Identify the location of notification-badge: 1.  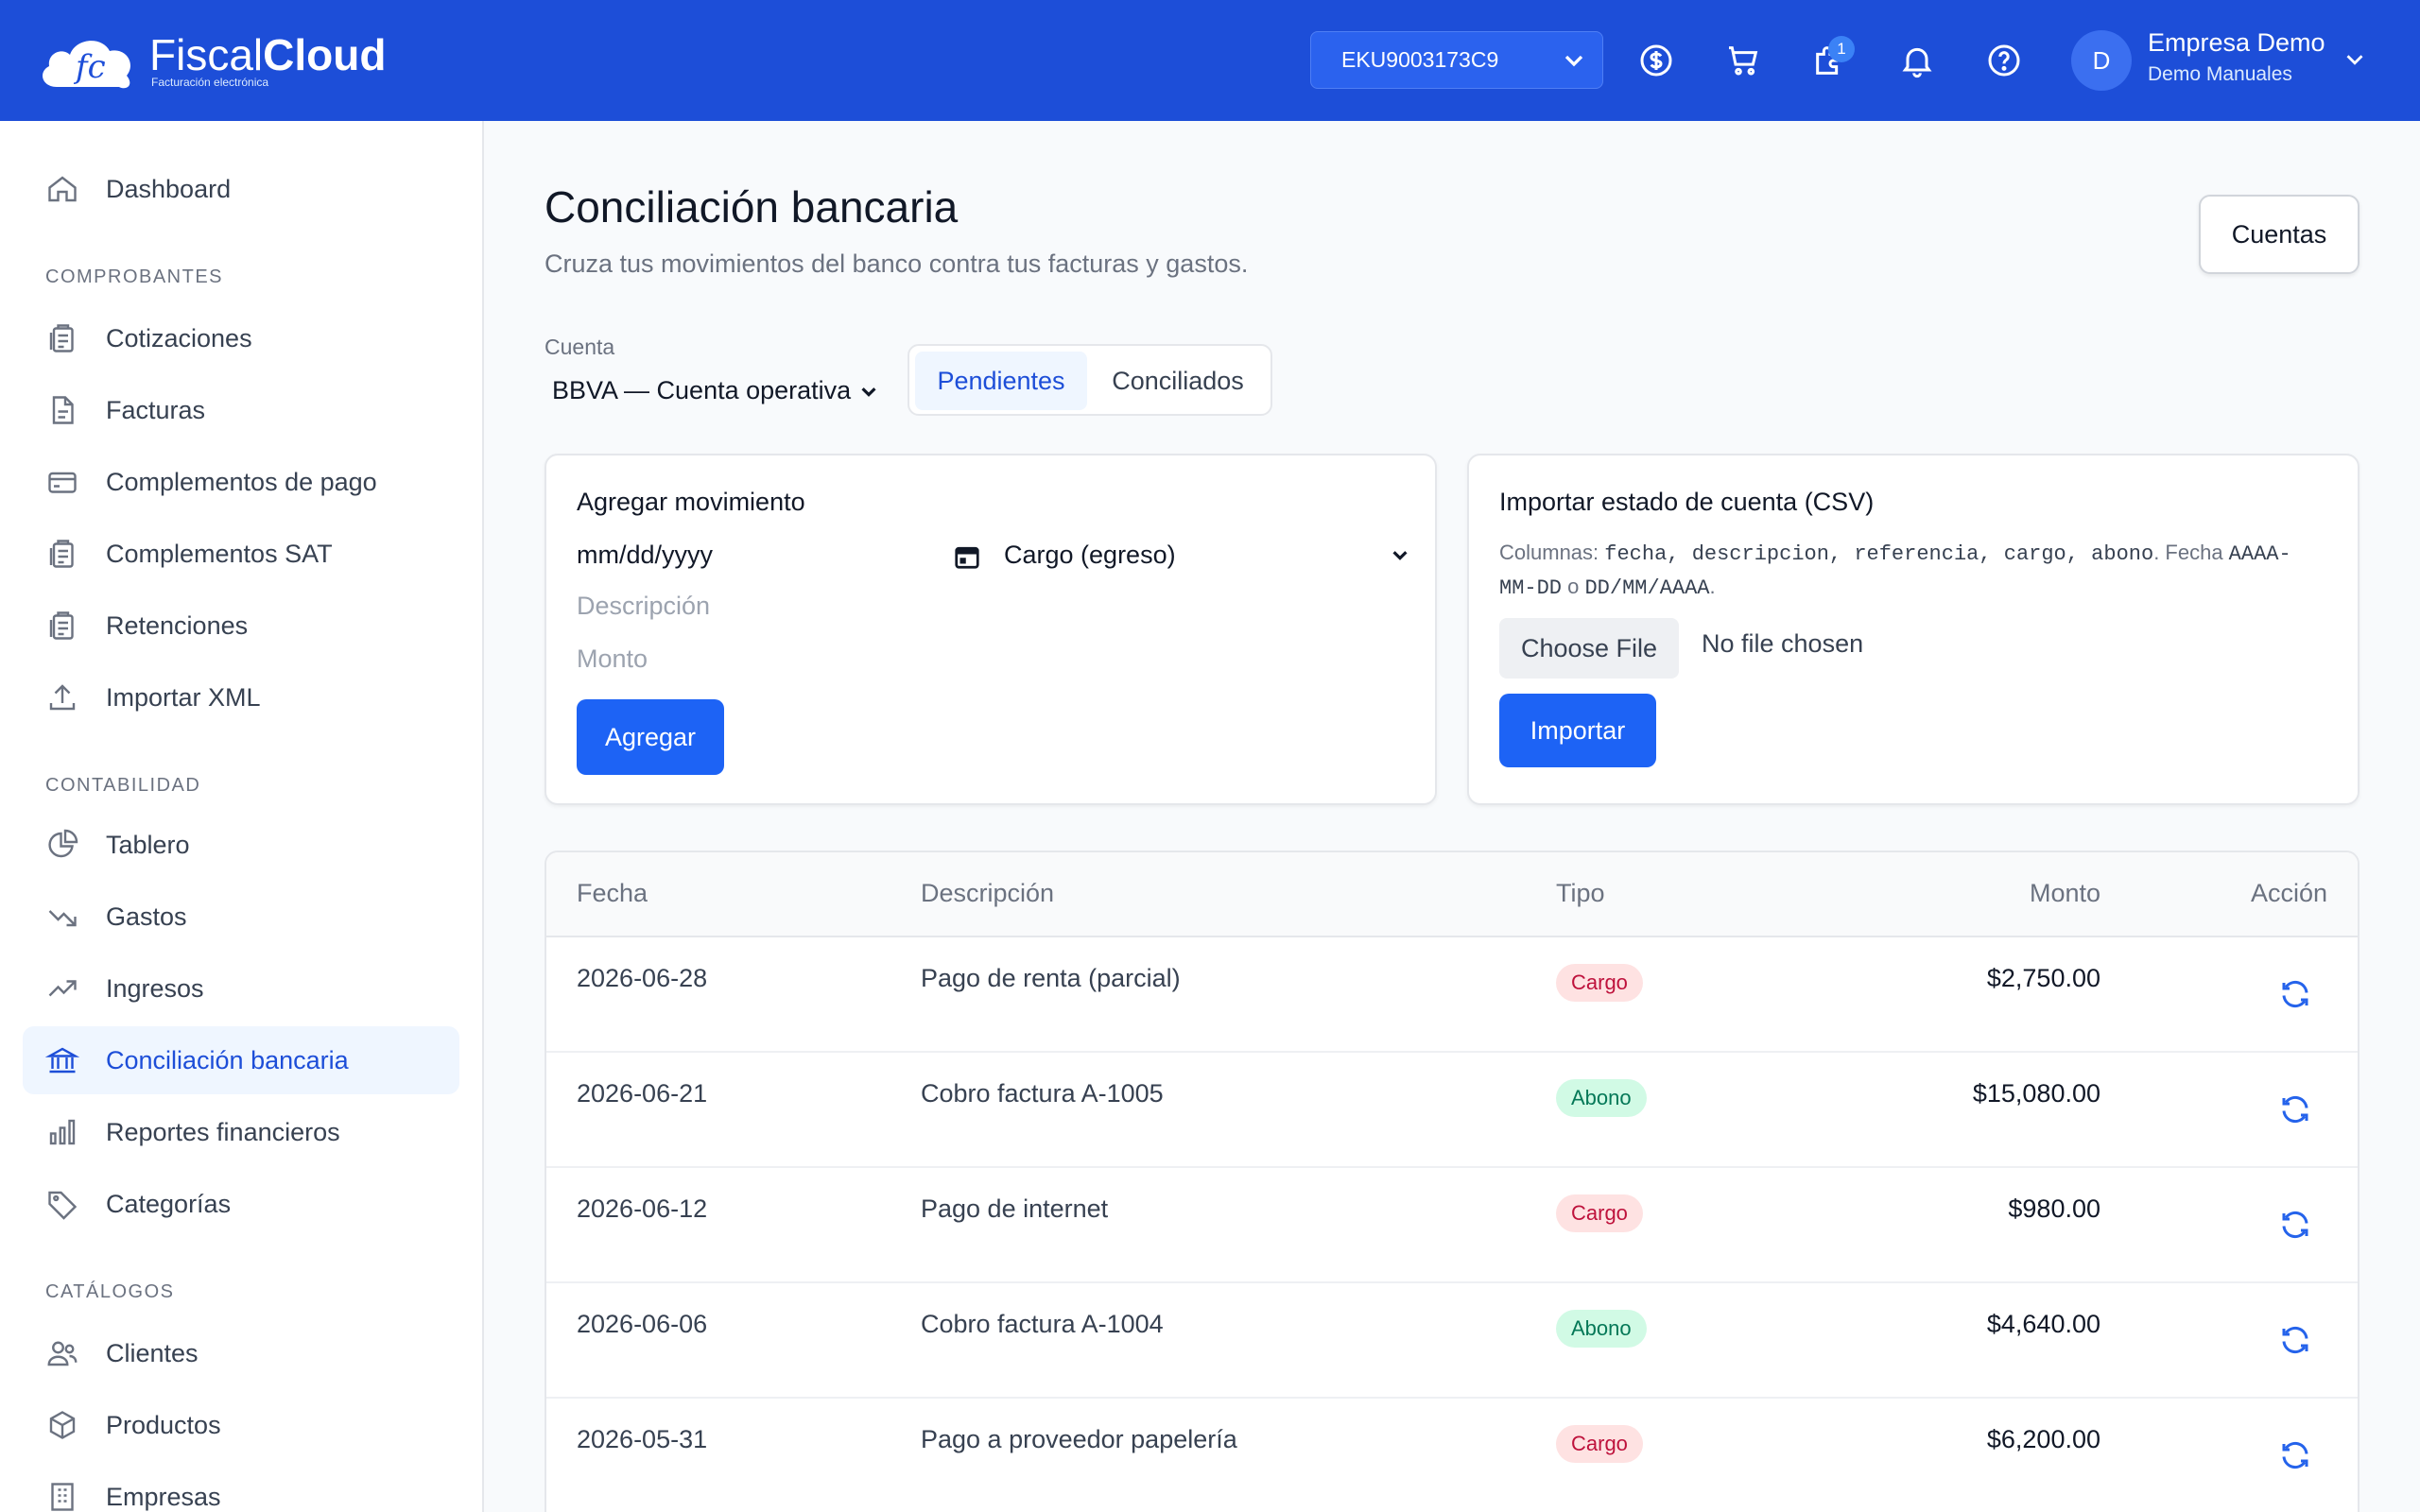
(1841, 49).